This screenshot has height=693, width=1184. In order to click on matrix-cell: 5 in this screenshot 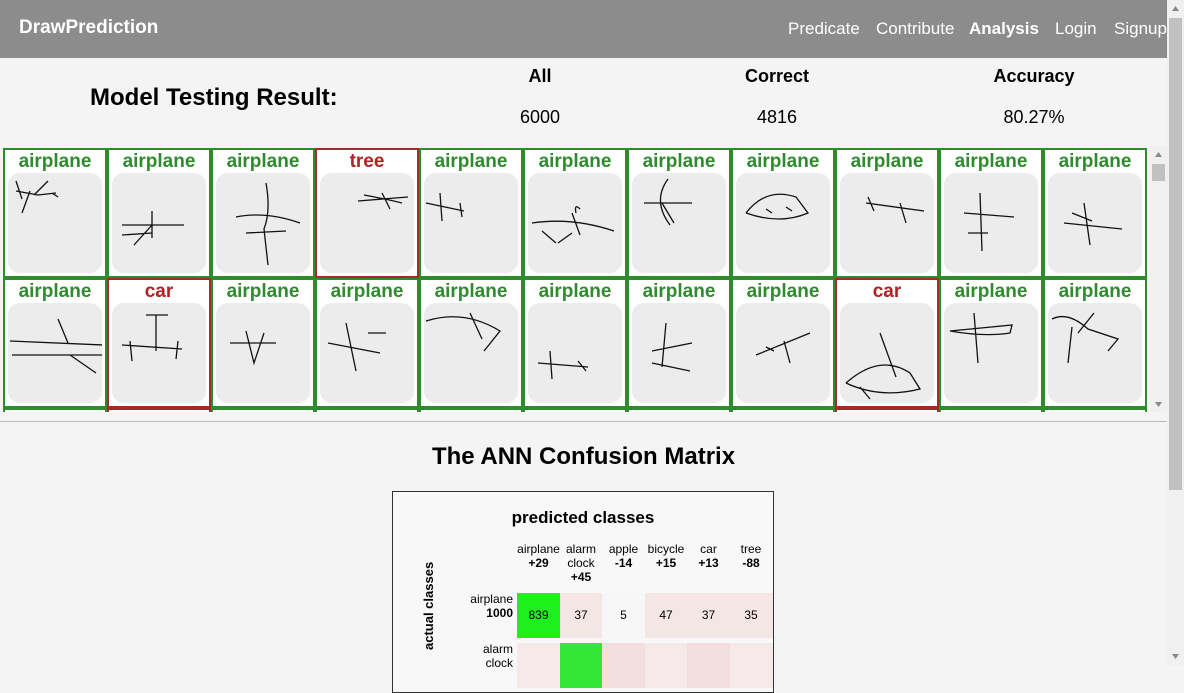, I will do `click(623, 615)`.